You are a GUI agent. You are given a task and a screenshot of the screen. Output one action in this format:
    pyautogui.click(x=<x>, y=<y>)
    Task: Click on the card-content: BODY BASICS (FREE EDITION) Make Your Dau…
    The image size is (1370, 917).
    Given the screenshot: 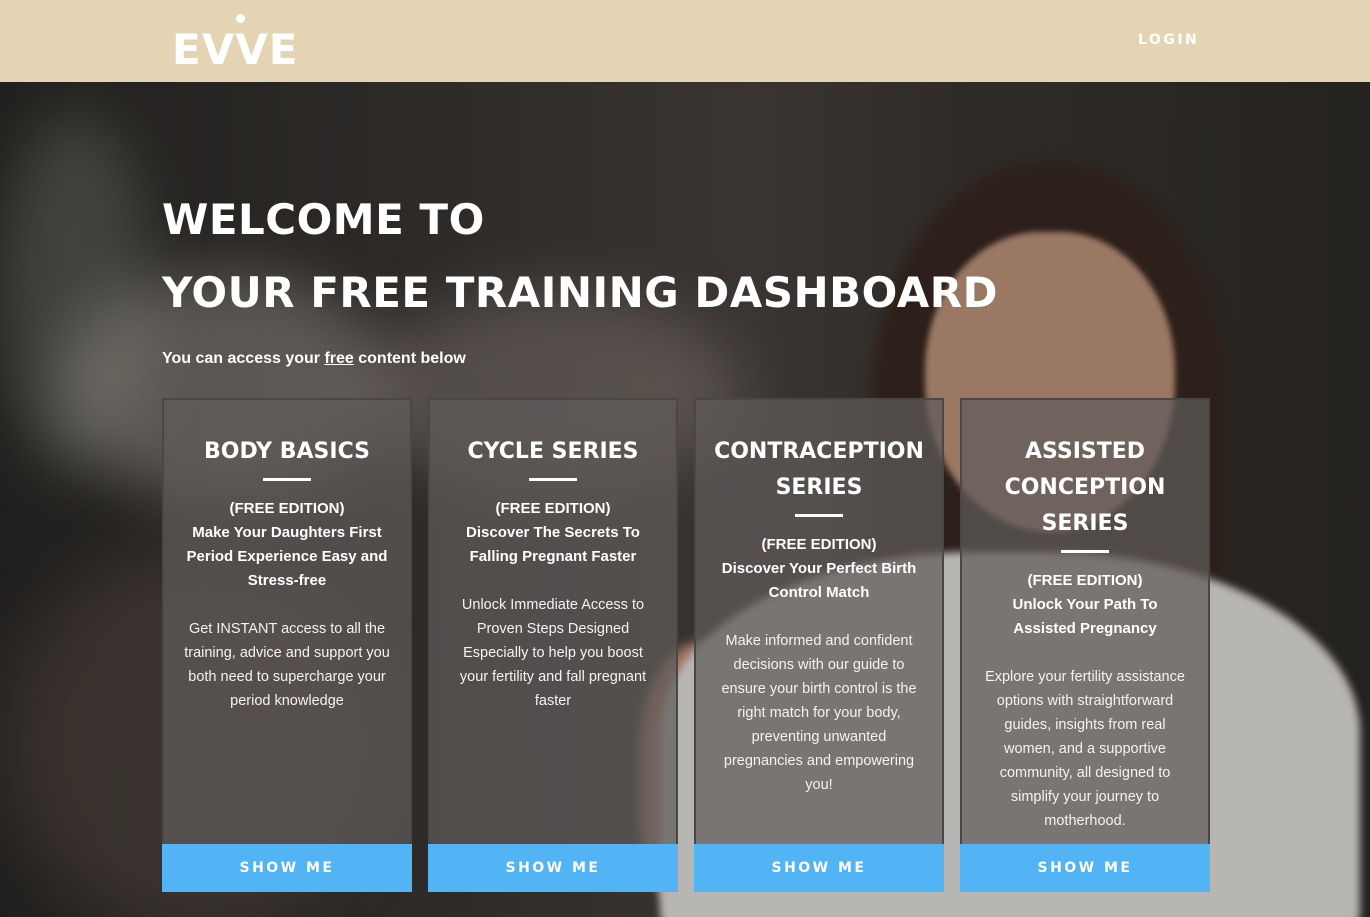 What is the action you would take?
    pyautogui.click(x=287, y=622)
    